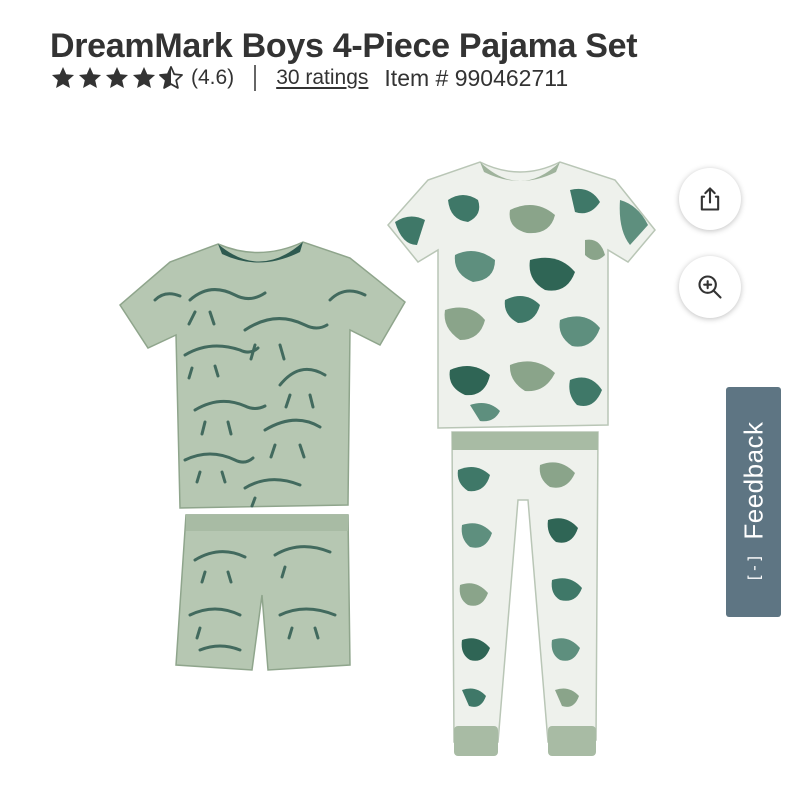  Describe the element at coordinates (521, 295) in the screenshot. I see `camo-shirt` at that location.